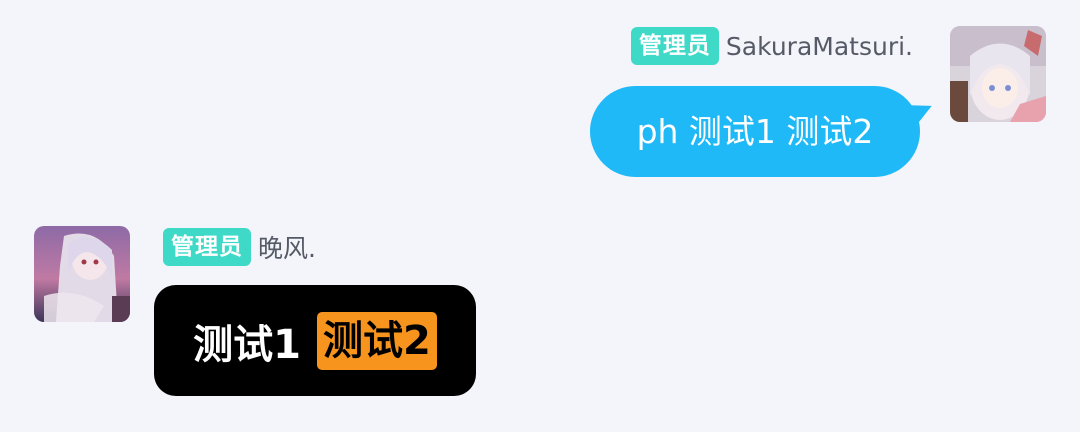  I want to click on logo-image-message: 测试1 测试2, so click(315, 340).